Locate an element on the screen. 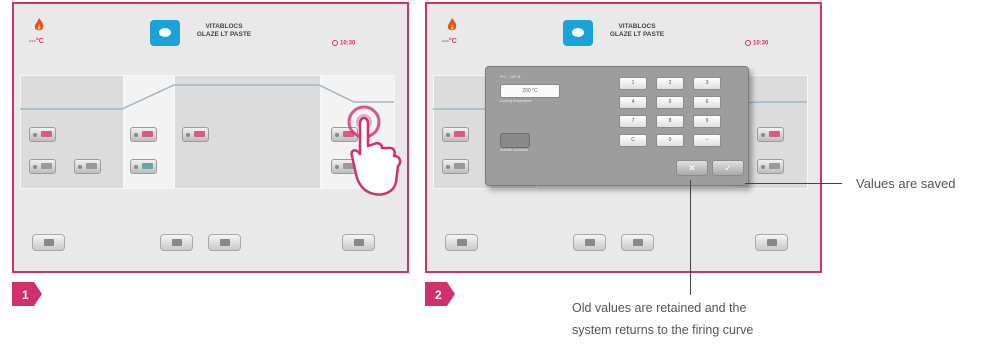 This screenshot has height=349, width=998. step-badge-2: 2 is located at coordinates (440, 294).